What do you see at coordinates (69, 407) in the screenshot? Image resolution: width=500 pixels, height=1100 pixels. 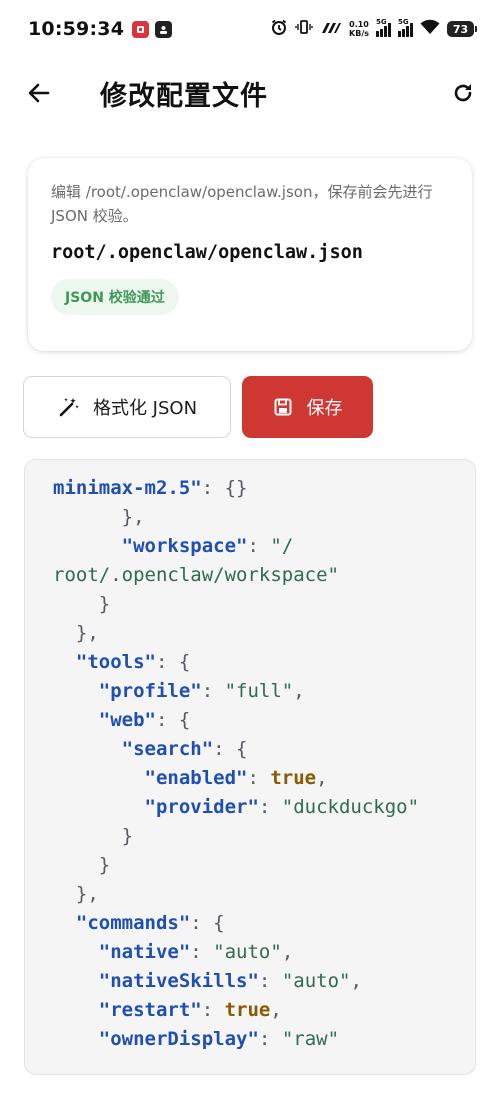 I see `magic-wand-icon` at bounding box center [69, 407].